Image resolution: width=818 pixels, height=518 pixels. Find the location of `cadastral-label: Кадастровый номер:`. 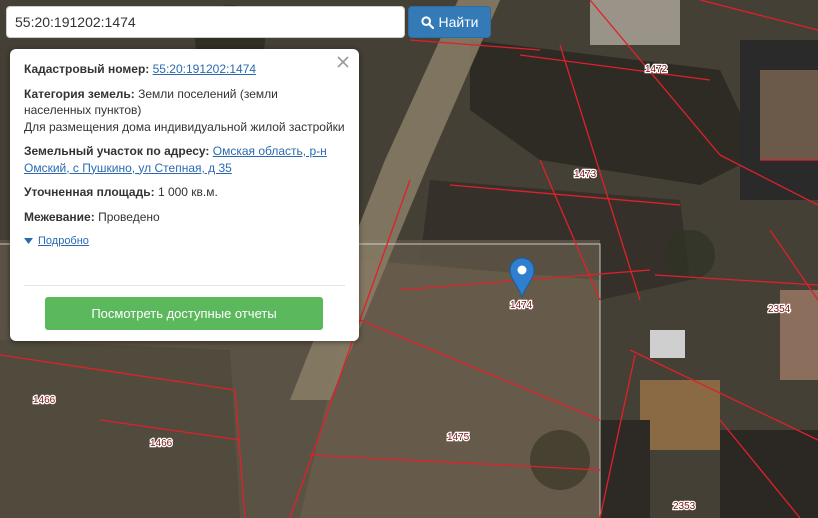

cadastral-label: Кадастровый номер: is located at coordinates (87, 69).